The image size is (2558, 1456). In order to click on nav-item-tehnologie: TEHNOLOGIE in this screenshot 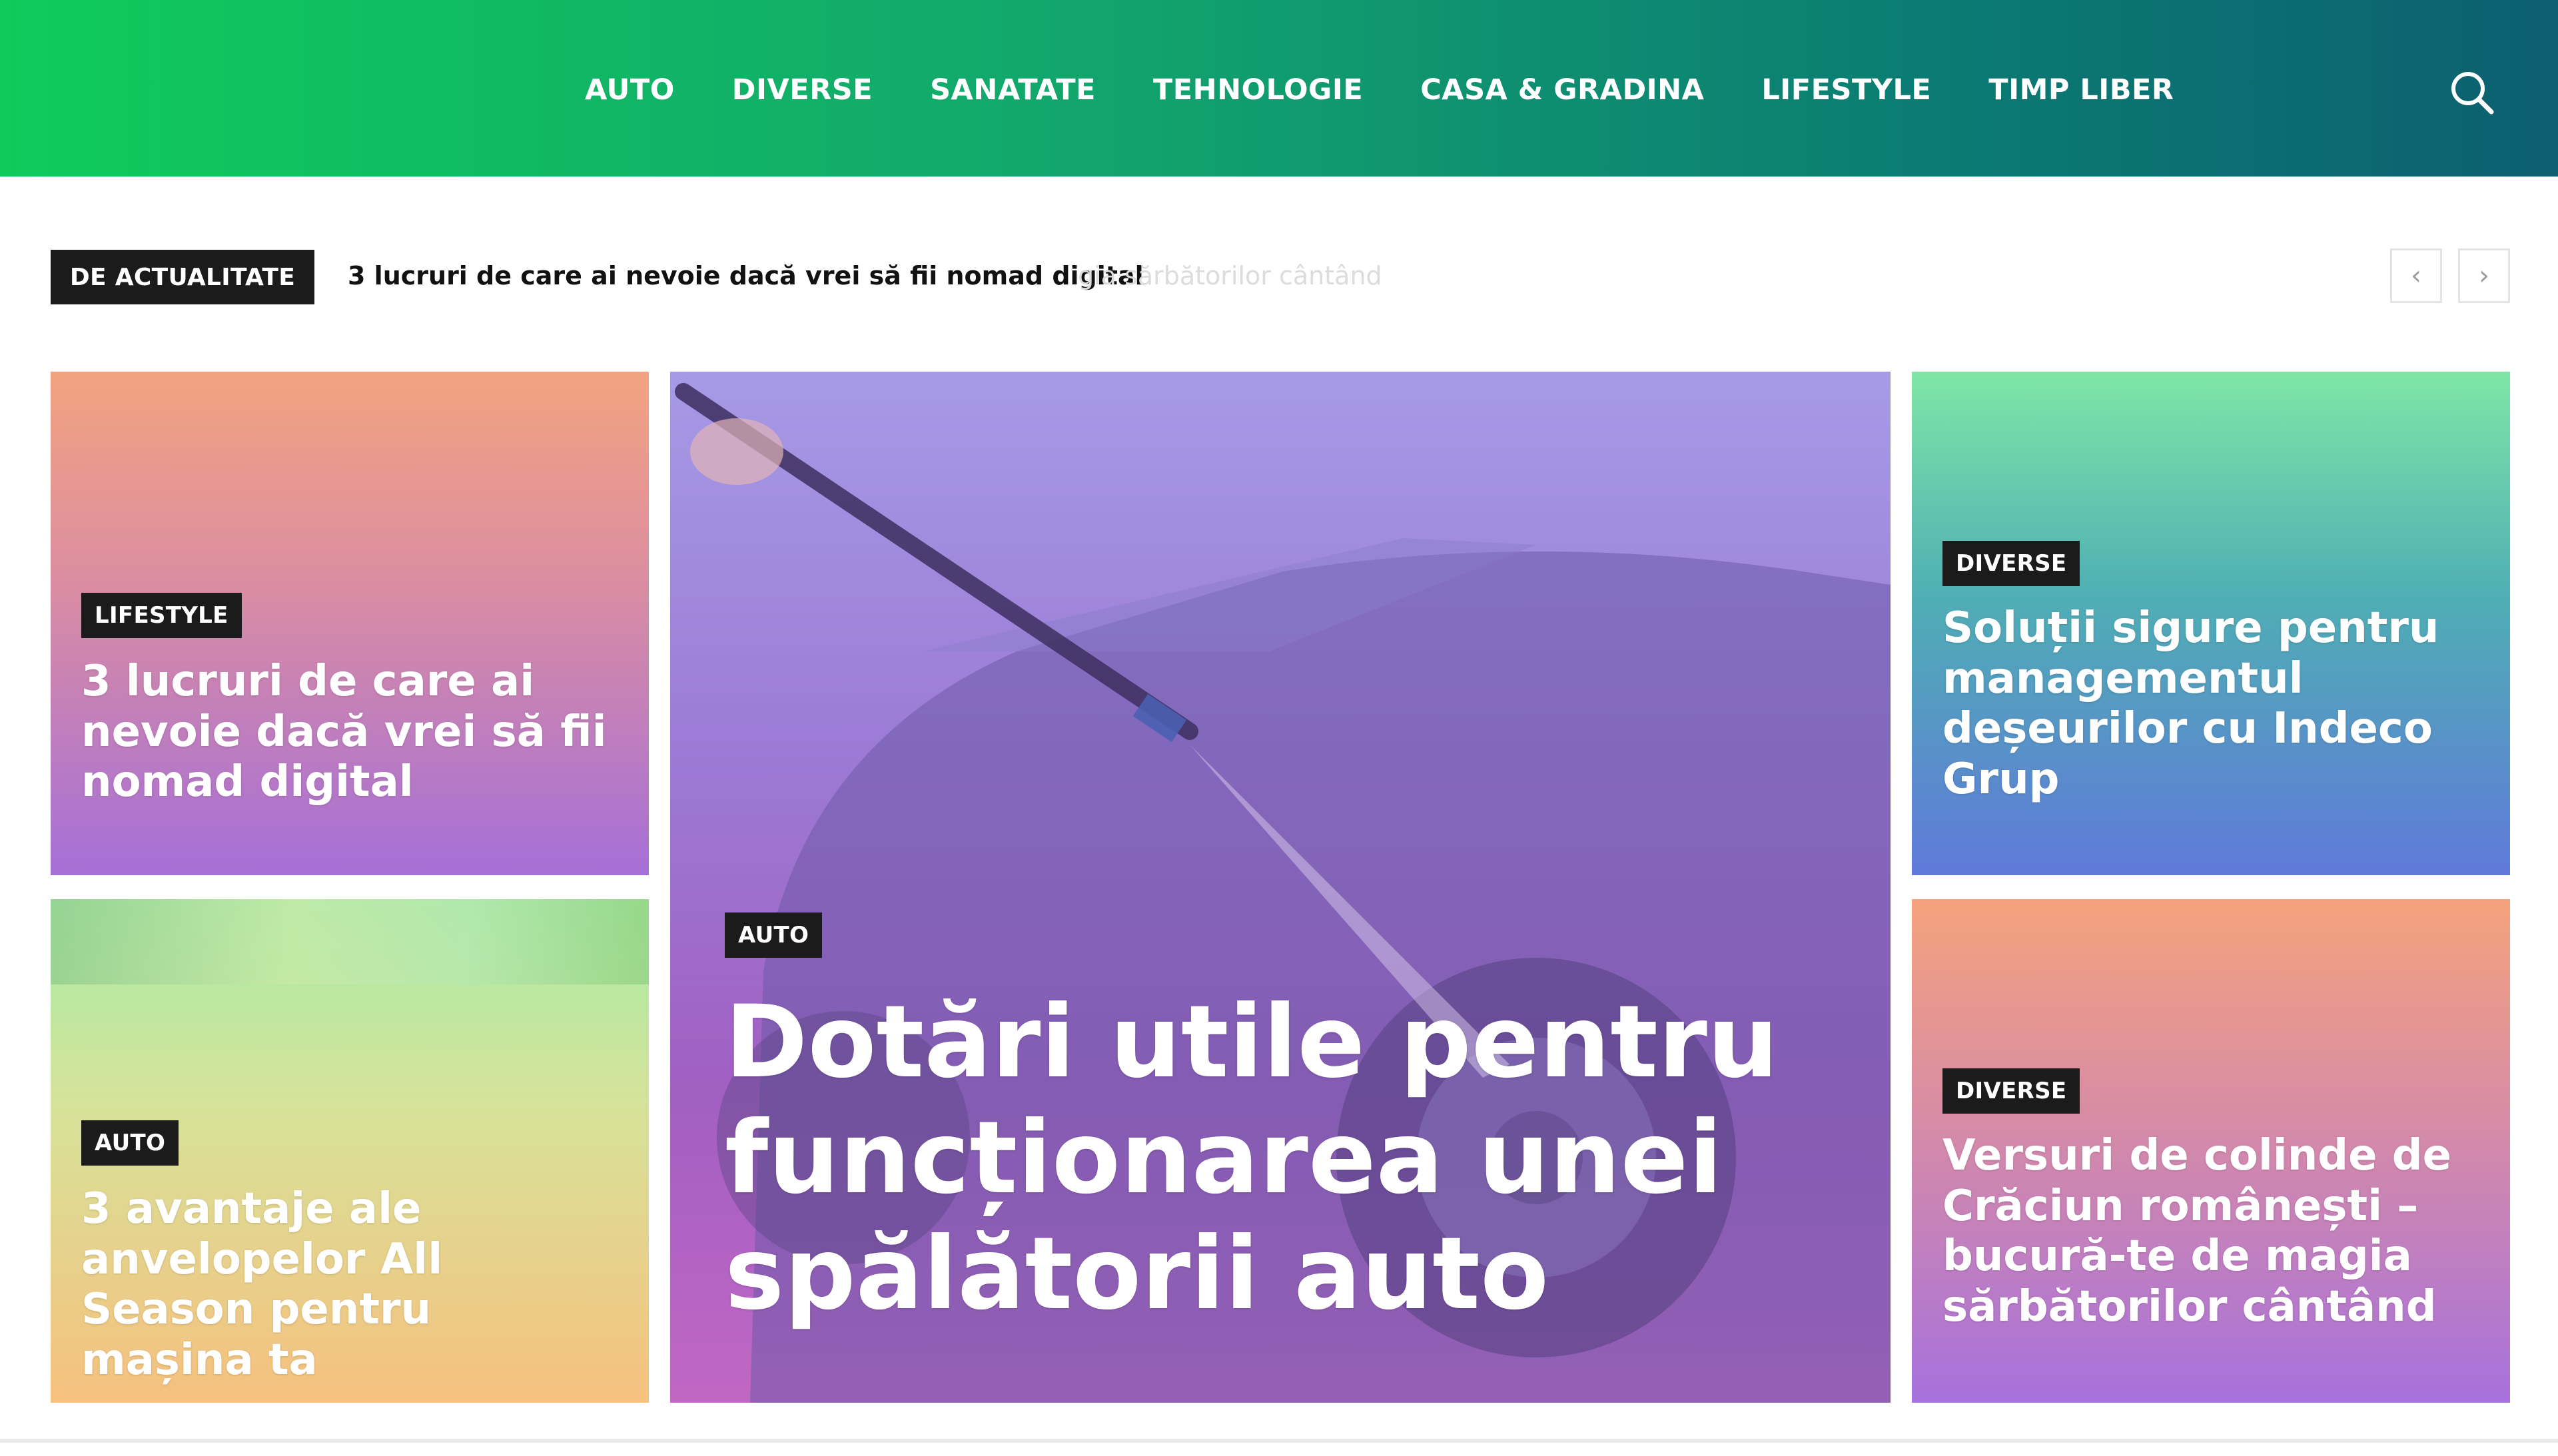, I will do `click(1258, 90)`.